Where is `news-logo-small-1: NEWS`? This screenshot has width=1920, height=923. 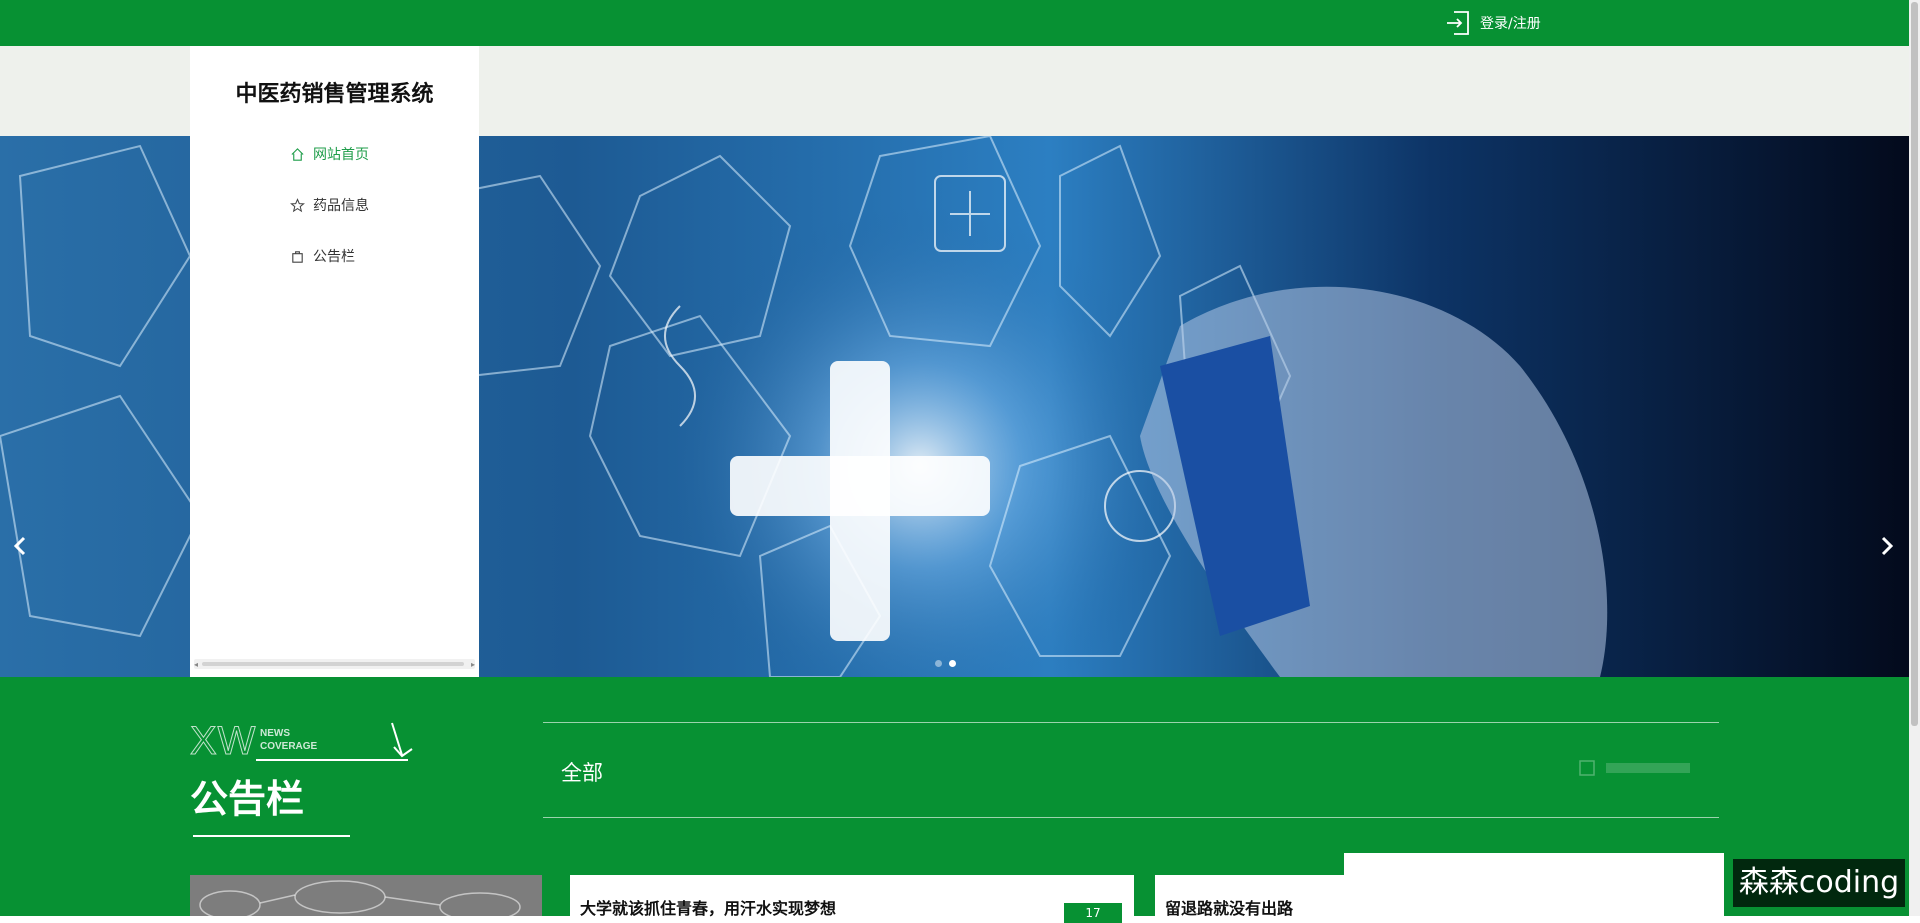
news-logo-small-1: NEWS is located at coordinates (275, 733).